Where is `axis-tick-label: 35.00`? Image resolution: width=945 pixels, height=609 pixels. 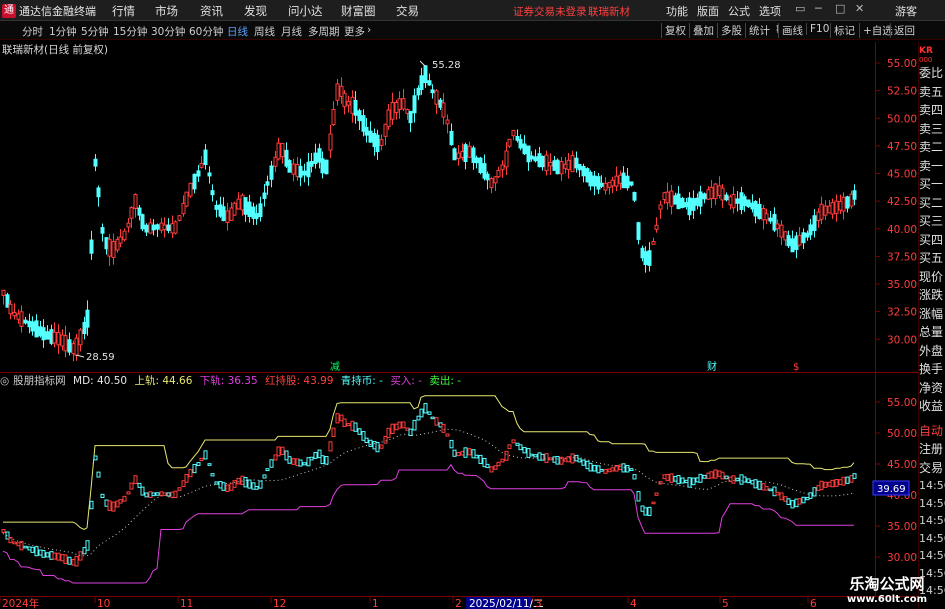
axis-tick-label: 35.00 is located at coordinates (902, 285).